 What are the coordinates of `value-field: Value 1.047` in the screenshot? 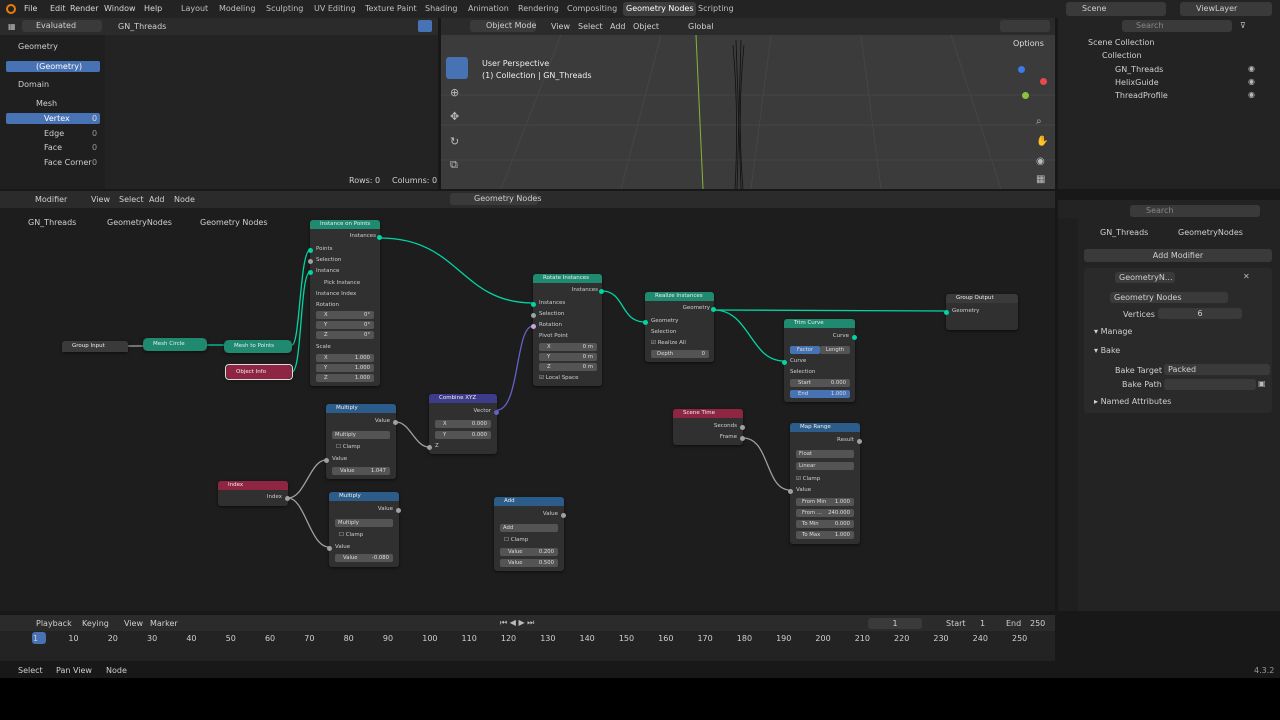 It's located at (361, 471).